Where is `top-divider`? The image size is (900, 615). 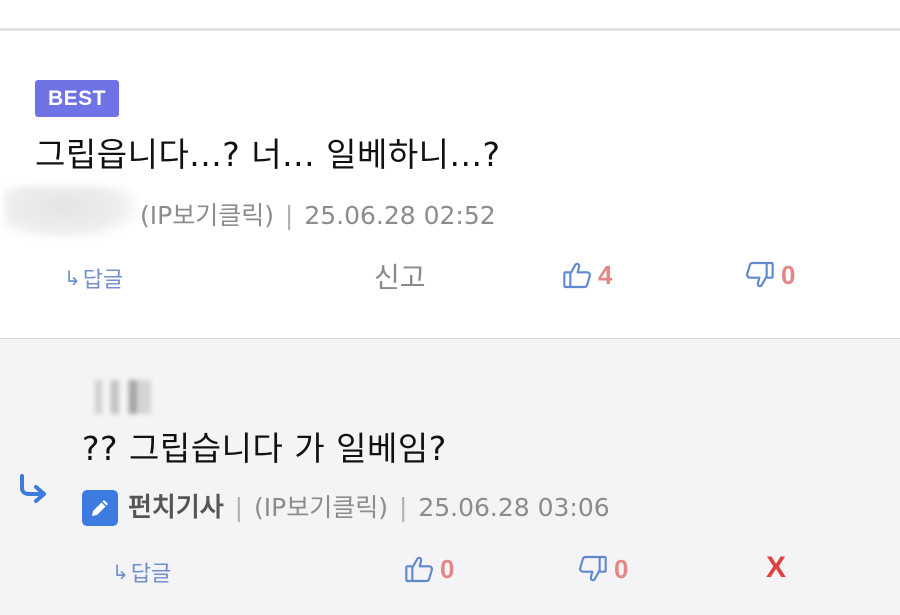 top-divider is located at coordinates (450, 29).